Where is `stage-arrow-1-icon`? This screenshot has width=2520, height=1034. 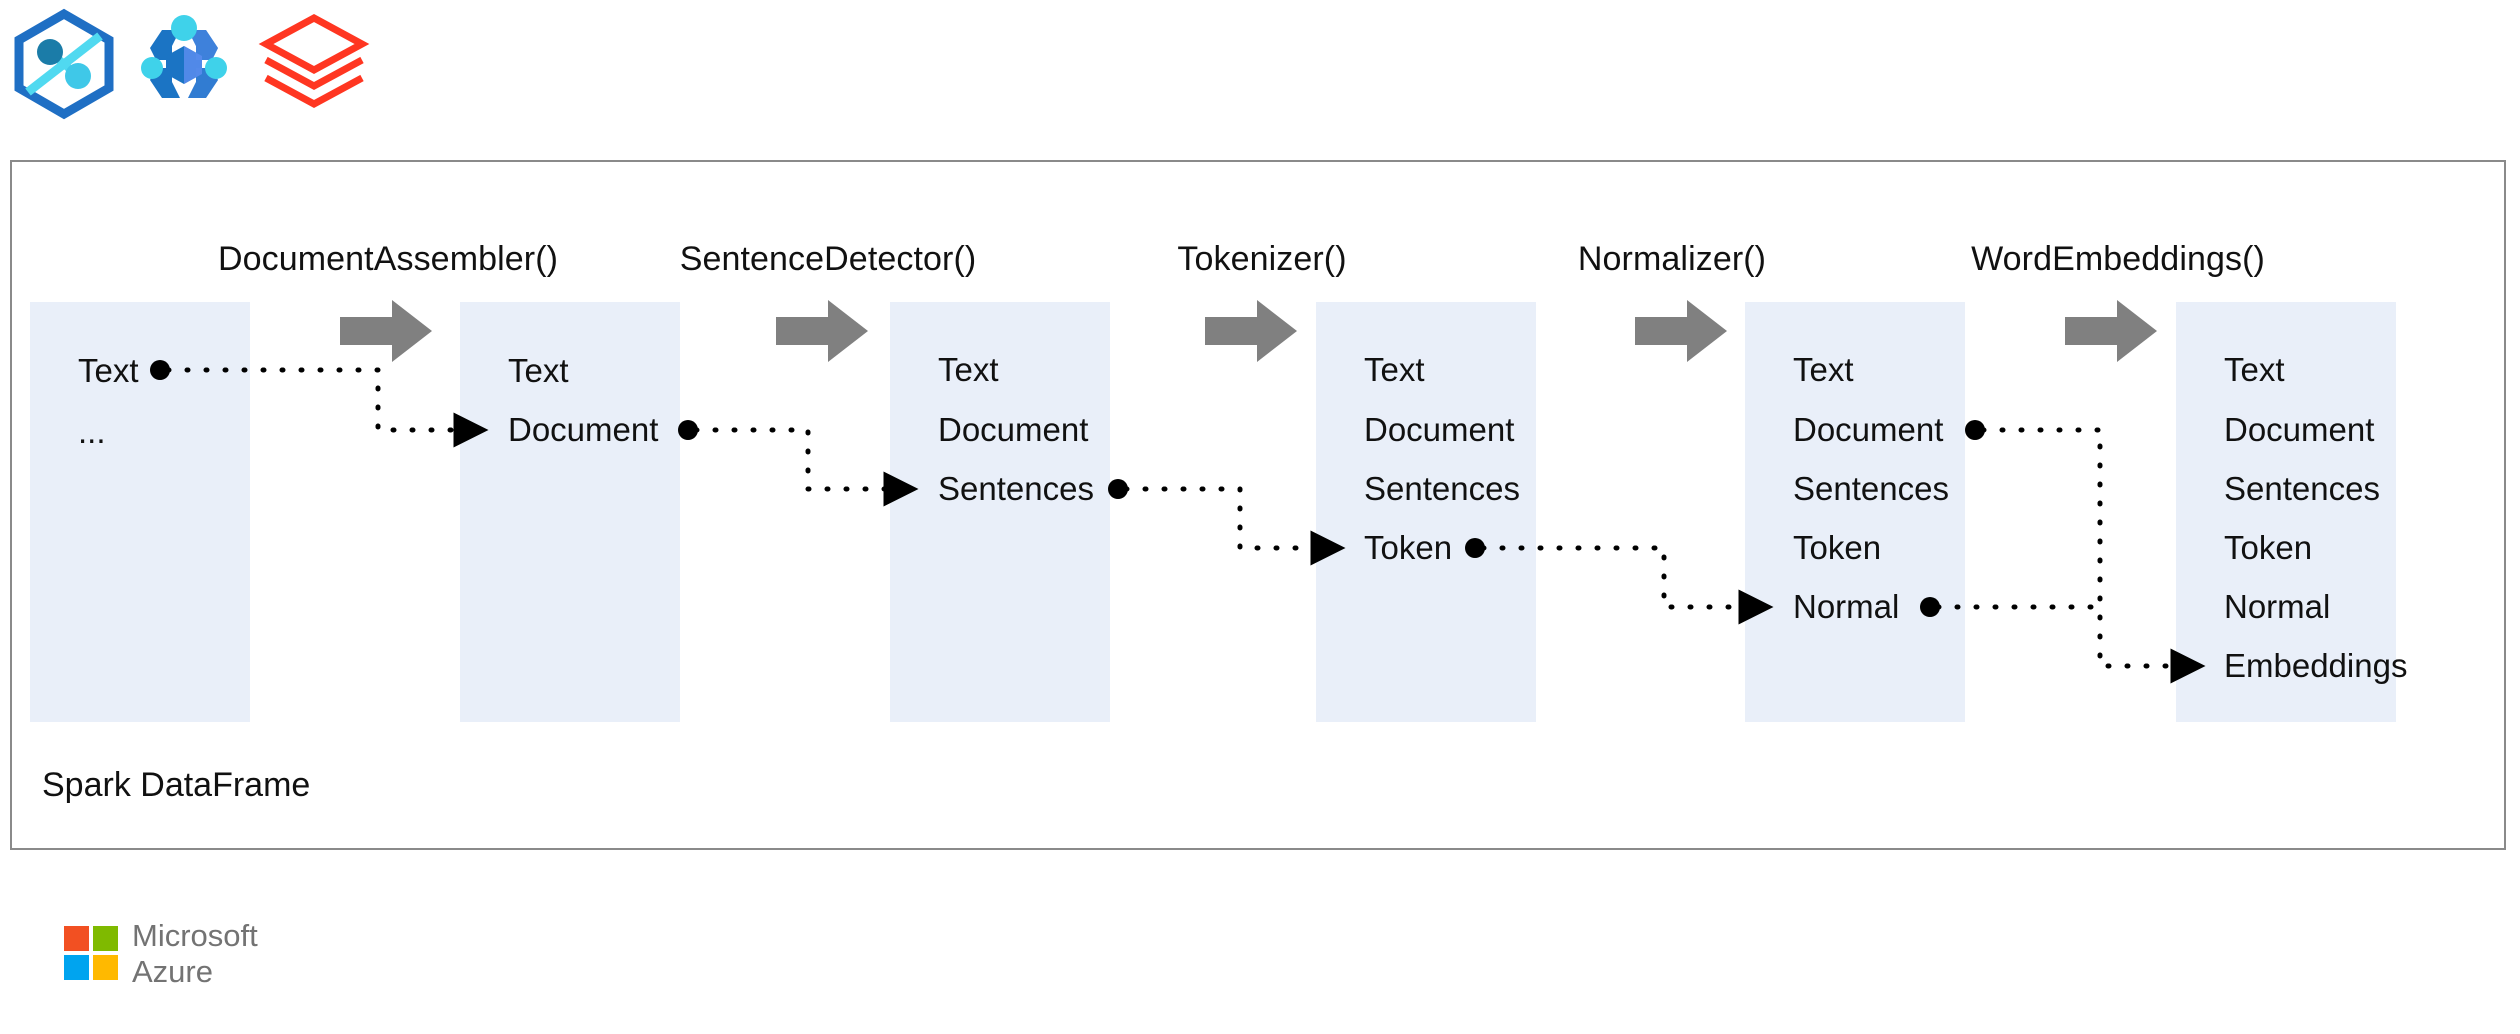
stage-arrow-1-icon is located at coordinates (386, 331).